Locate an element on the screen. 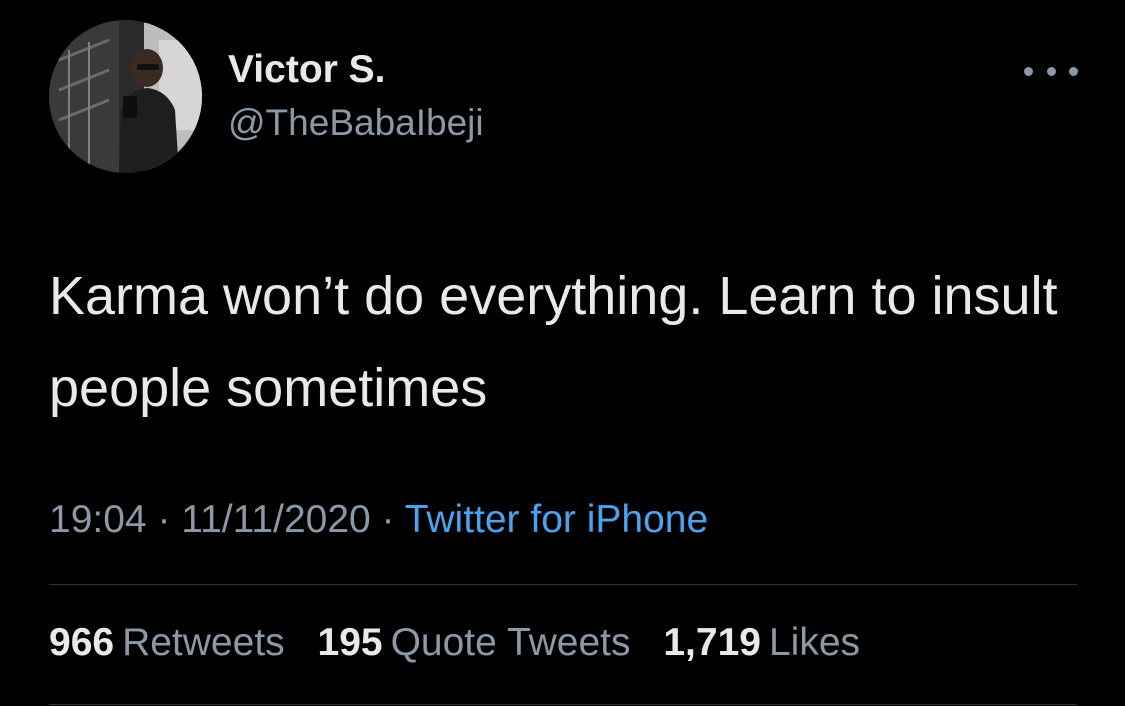 Image resolution: width=1125 pixels, height=706 pixels. tweet-date: 11/11/2020 is located at coordinates (275, 519).